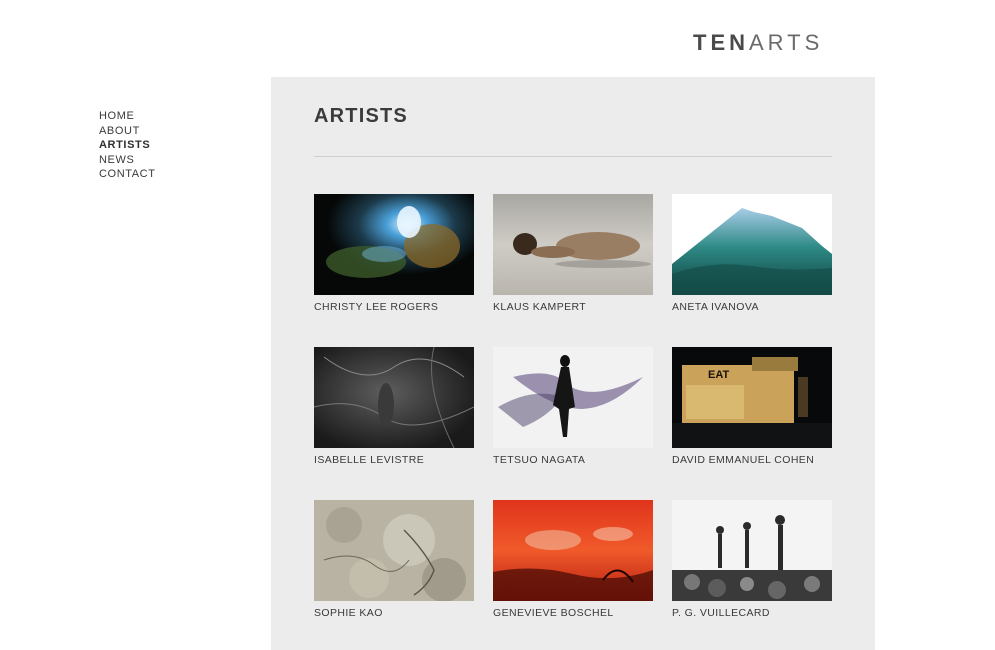 The height and width of the screenshot is (650, 995). I want to click on artist-card-david-emmanuel-cohen: EAT DAVID EMMANUEL COHEN, so click(752, 406).